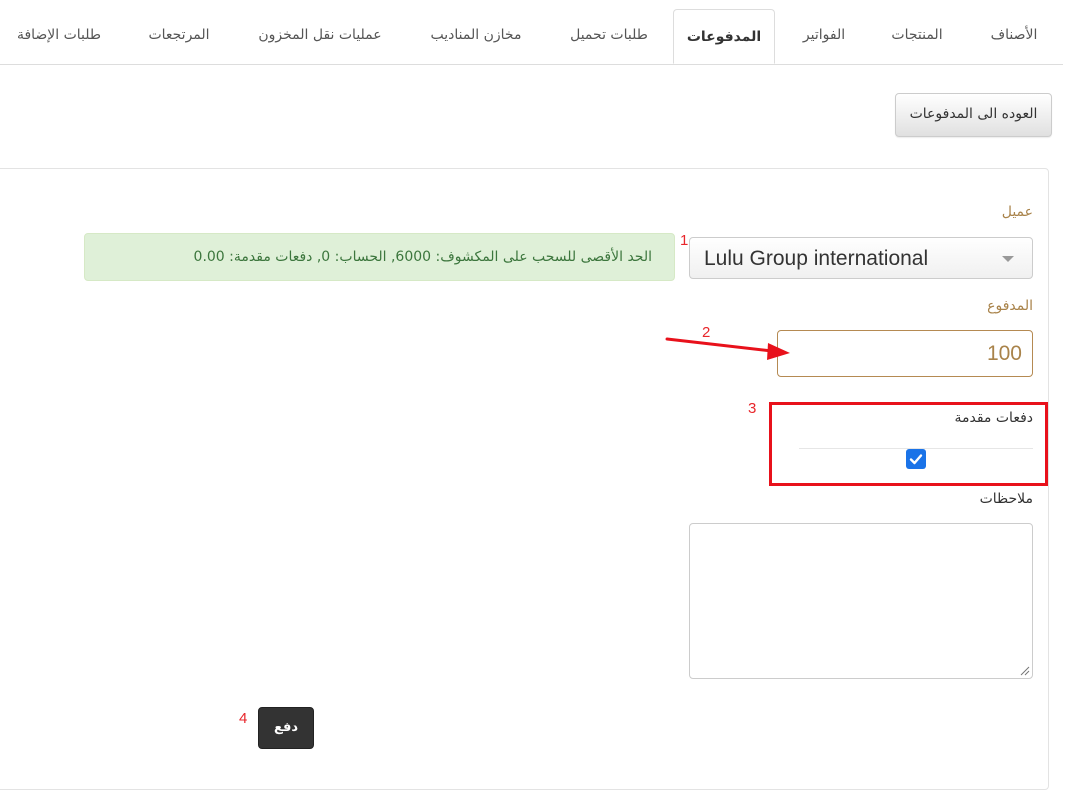 The image size is (1071, 794). What do you see at coordinates (1006, 499) in the screenshot?
I see `notes-label: ملاحظات` at bounding box center [1006, 499].